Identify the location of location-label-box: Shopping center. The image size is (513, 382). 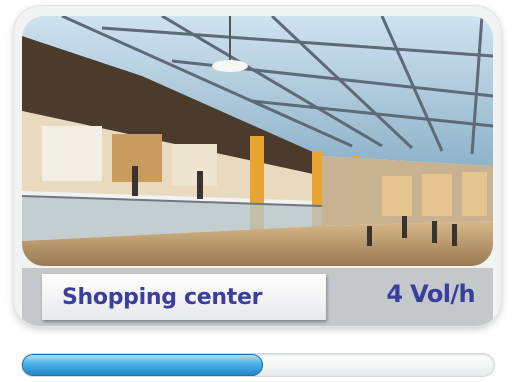
(184, 297).